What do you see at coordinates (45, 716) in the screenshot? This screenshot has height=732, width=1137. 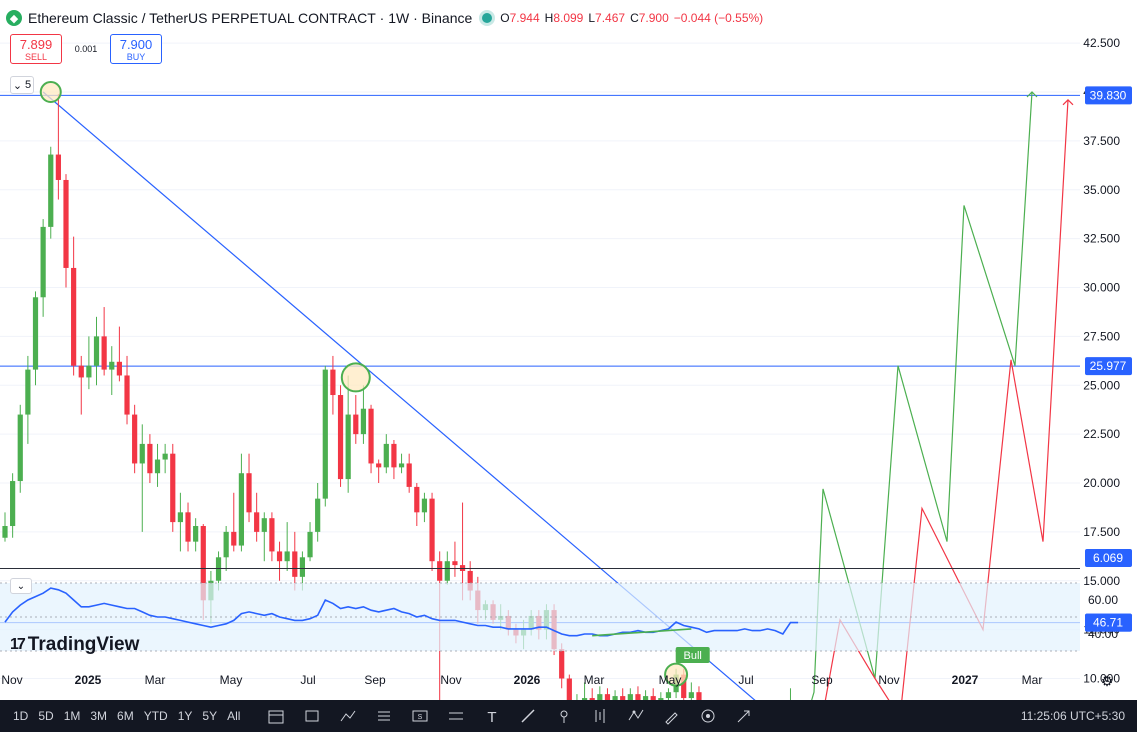 I see `timeframe-5d: 5D` at bounding box center [45, 716].